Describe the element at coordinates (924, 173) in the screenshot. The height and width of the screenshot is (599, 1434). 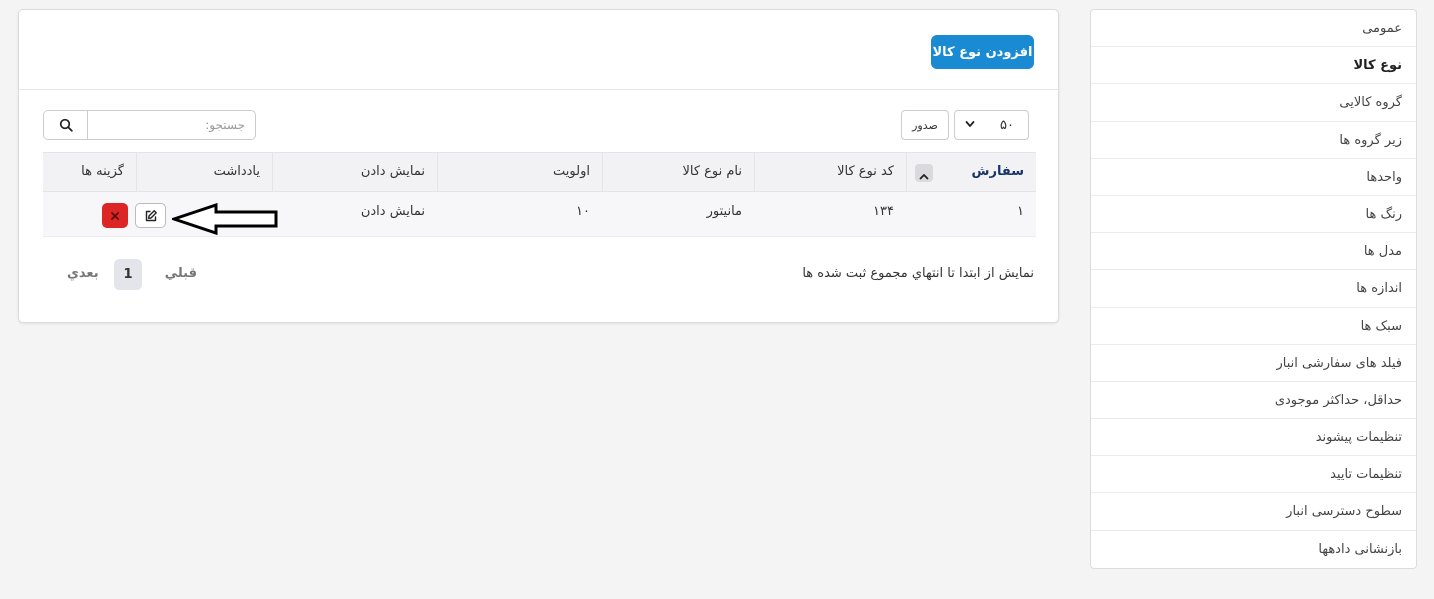
I see `sort-toggle` at that location.